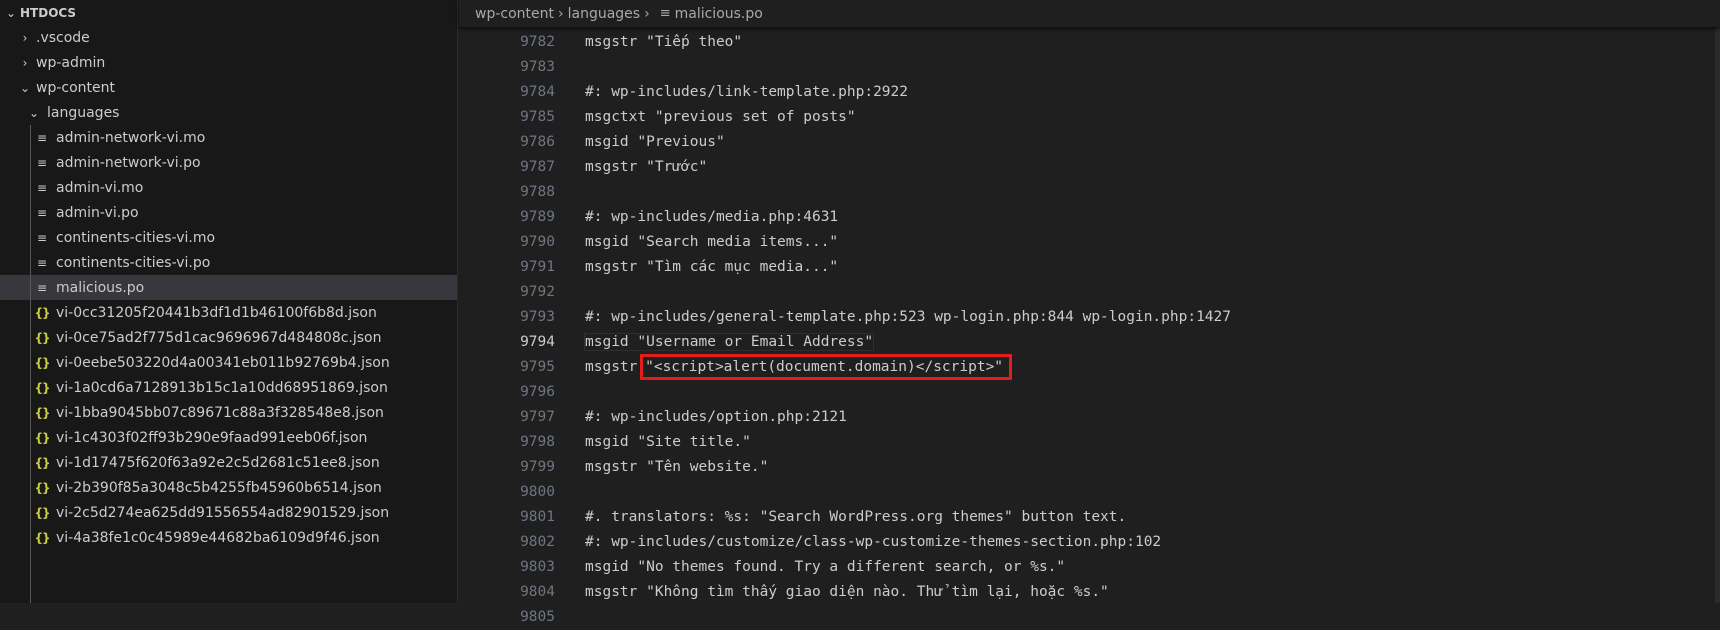  Describe the element at coordinates (1087, 67) in the screenshot. I see `code-line: 9783` at that location.